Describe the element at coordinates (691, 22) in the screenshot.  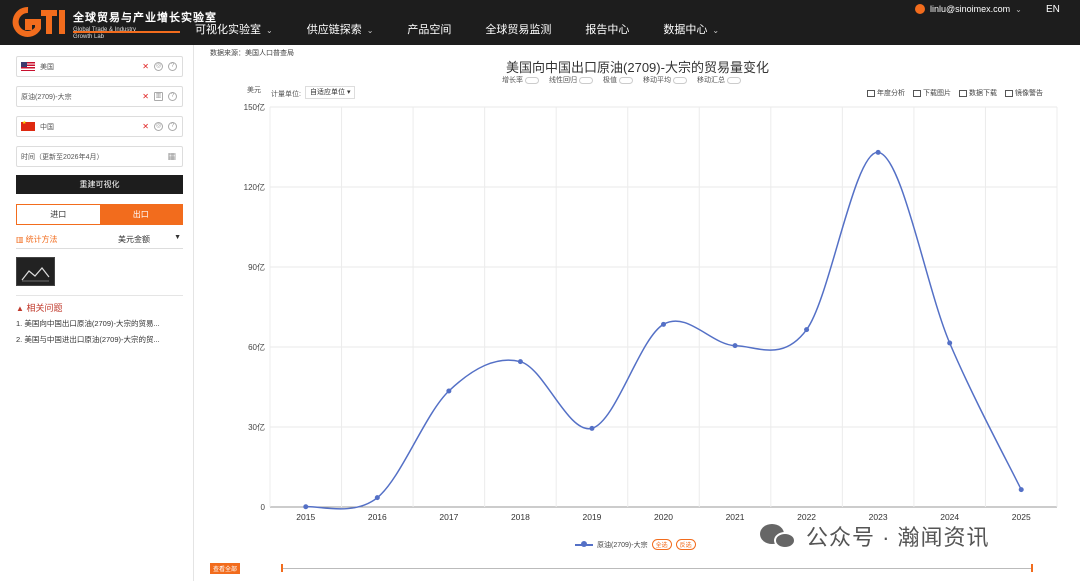
I see `nav-data-center: 数据中心 ⌄` at that location.